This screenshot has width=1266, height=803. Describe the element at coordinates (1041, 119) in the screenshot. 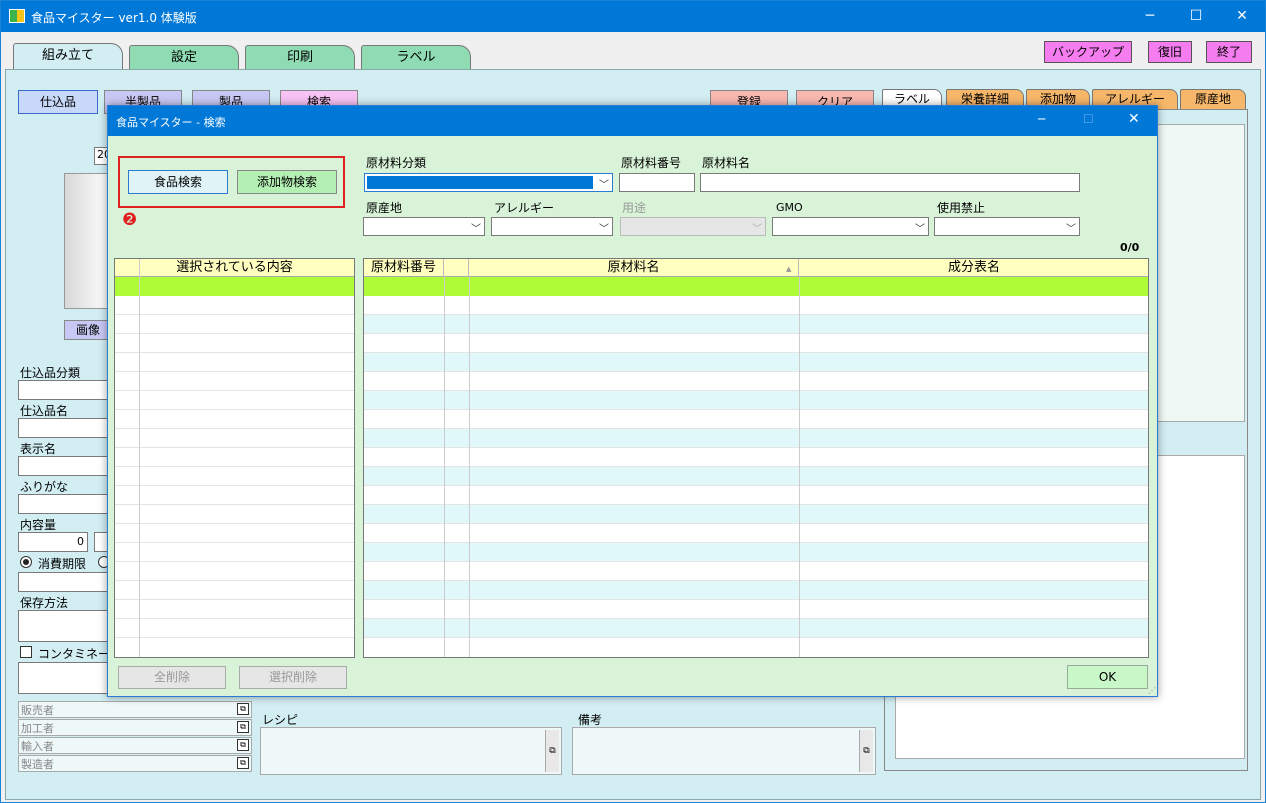

I see `dialog-minimize-button: ─` at that location.